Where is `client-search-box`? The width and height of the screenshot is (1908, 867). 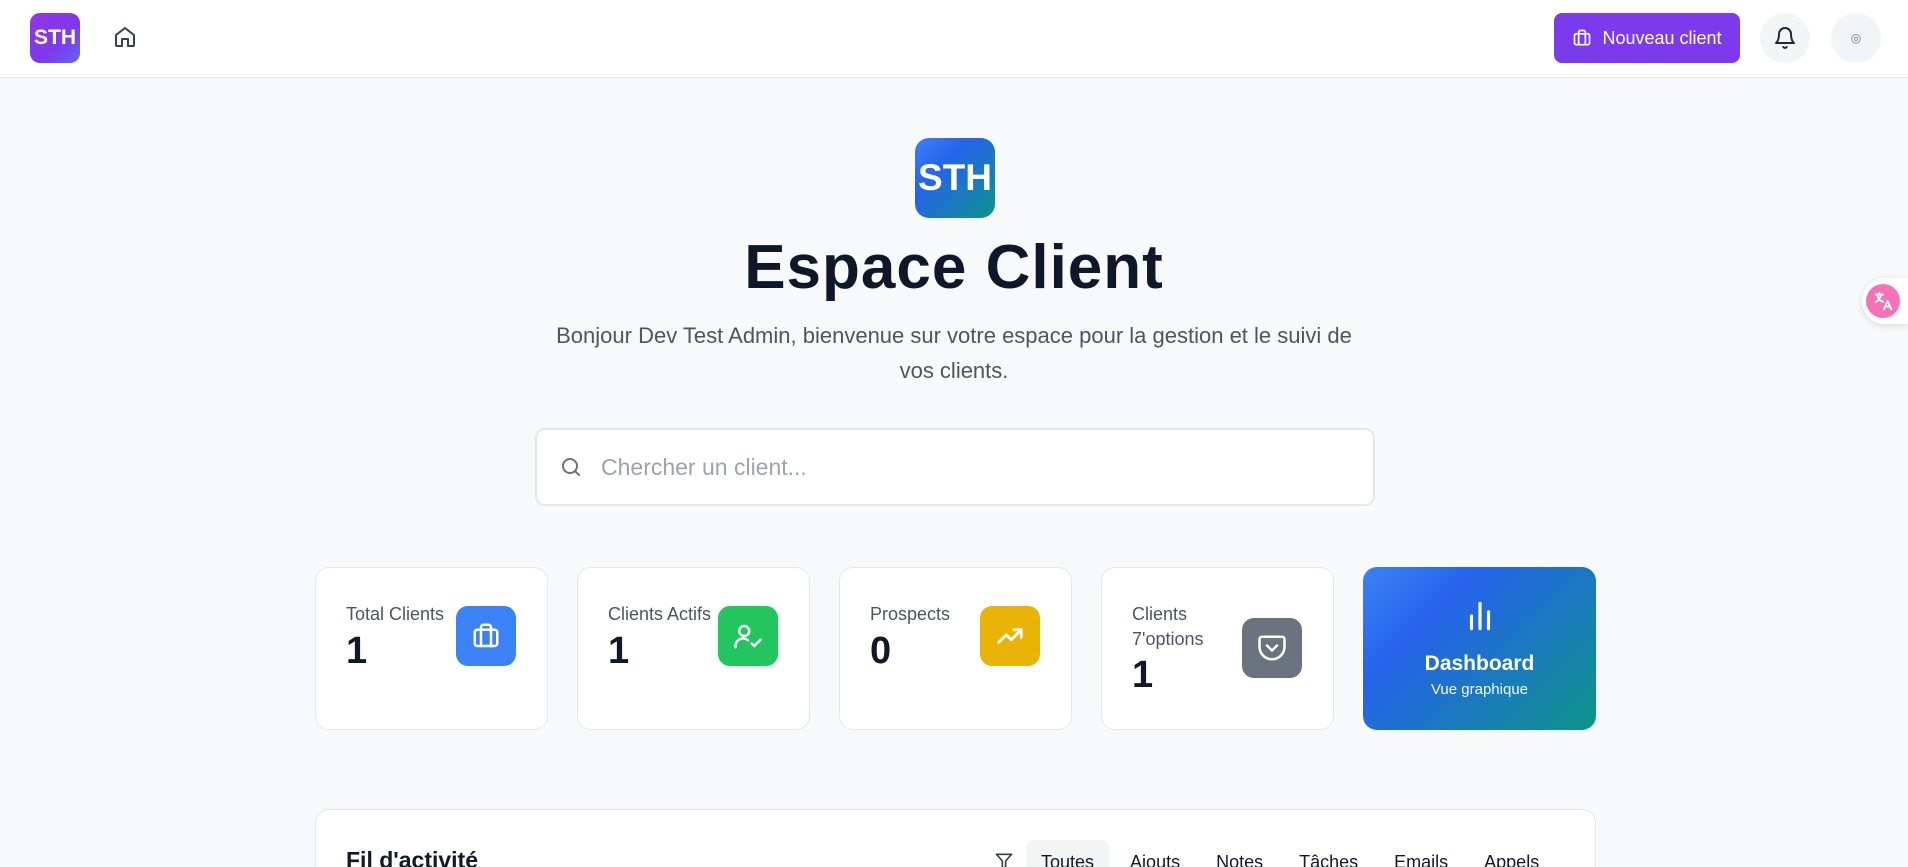 client-search-box is located at coordinates (955, 467).